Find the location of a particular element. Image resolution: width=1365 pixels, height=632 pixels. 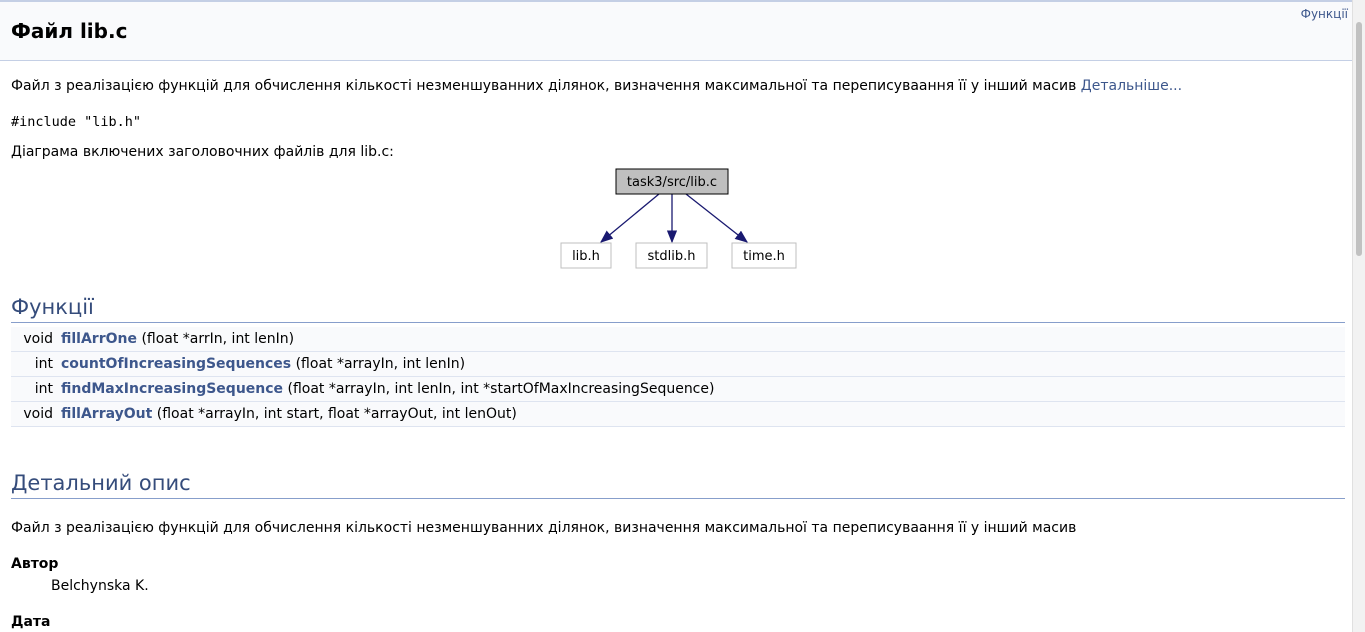

vertical-scrollbar is located at coordinates (1358, 316).